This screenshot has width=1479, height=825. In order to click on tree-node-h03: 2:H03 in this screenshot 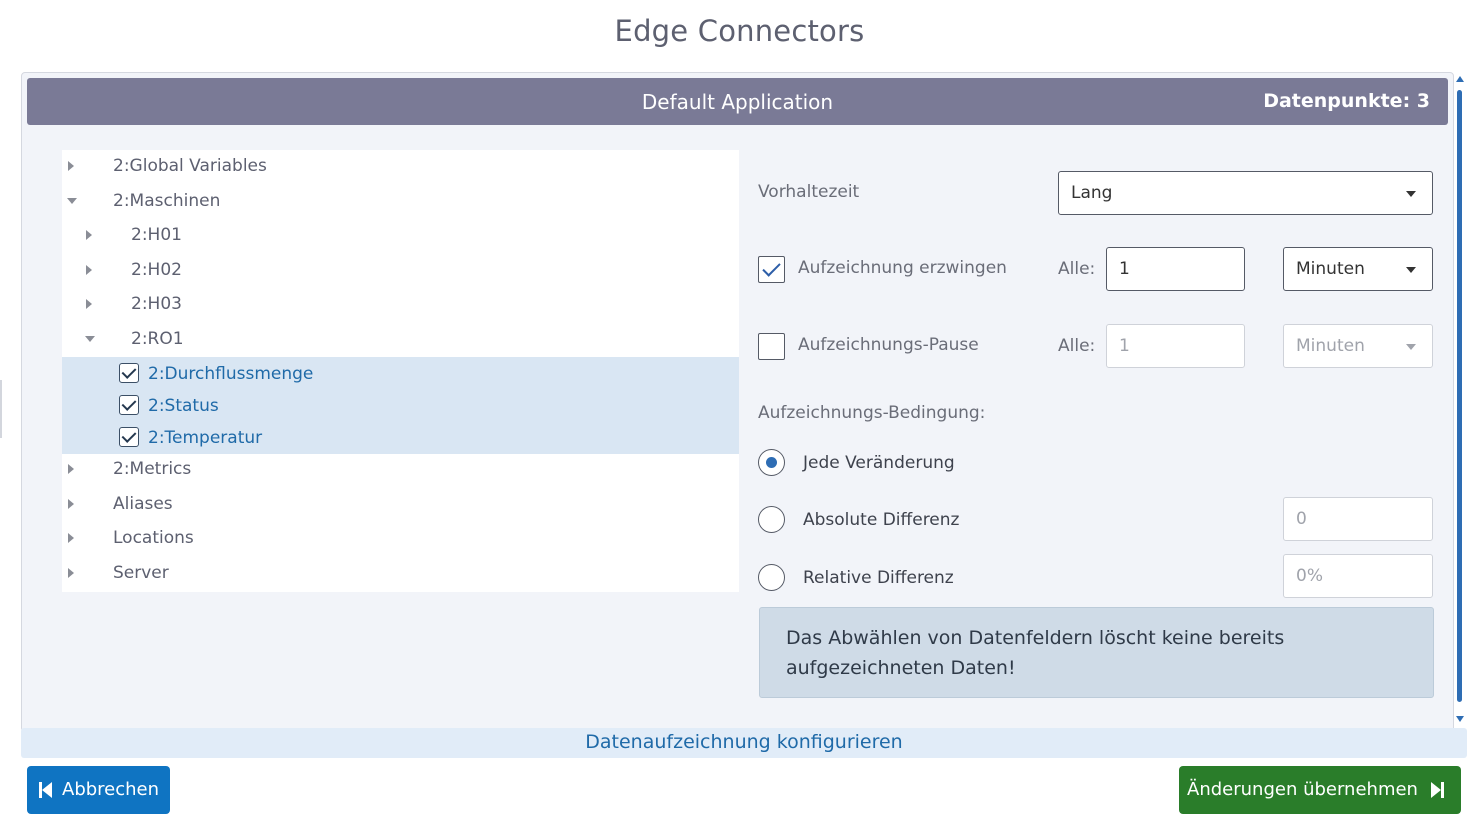, I will do `click(400, 305)`.